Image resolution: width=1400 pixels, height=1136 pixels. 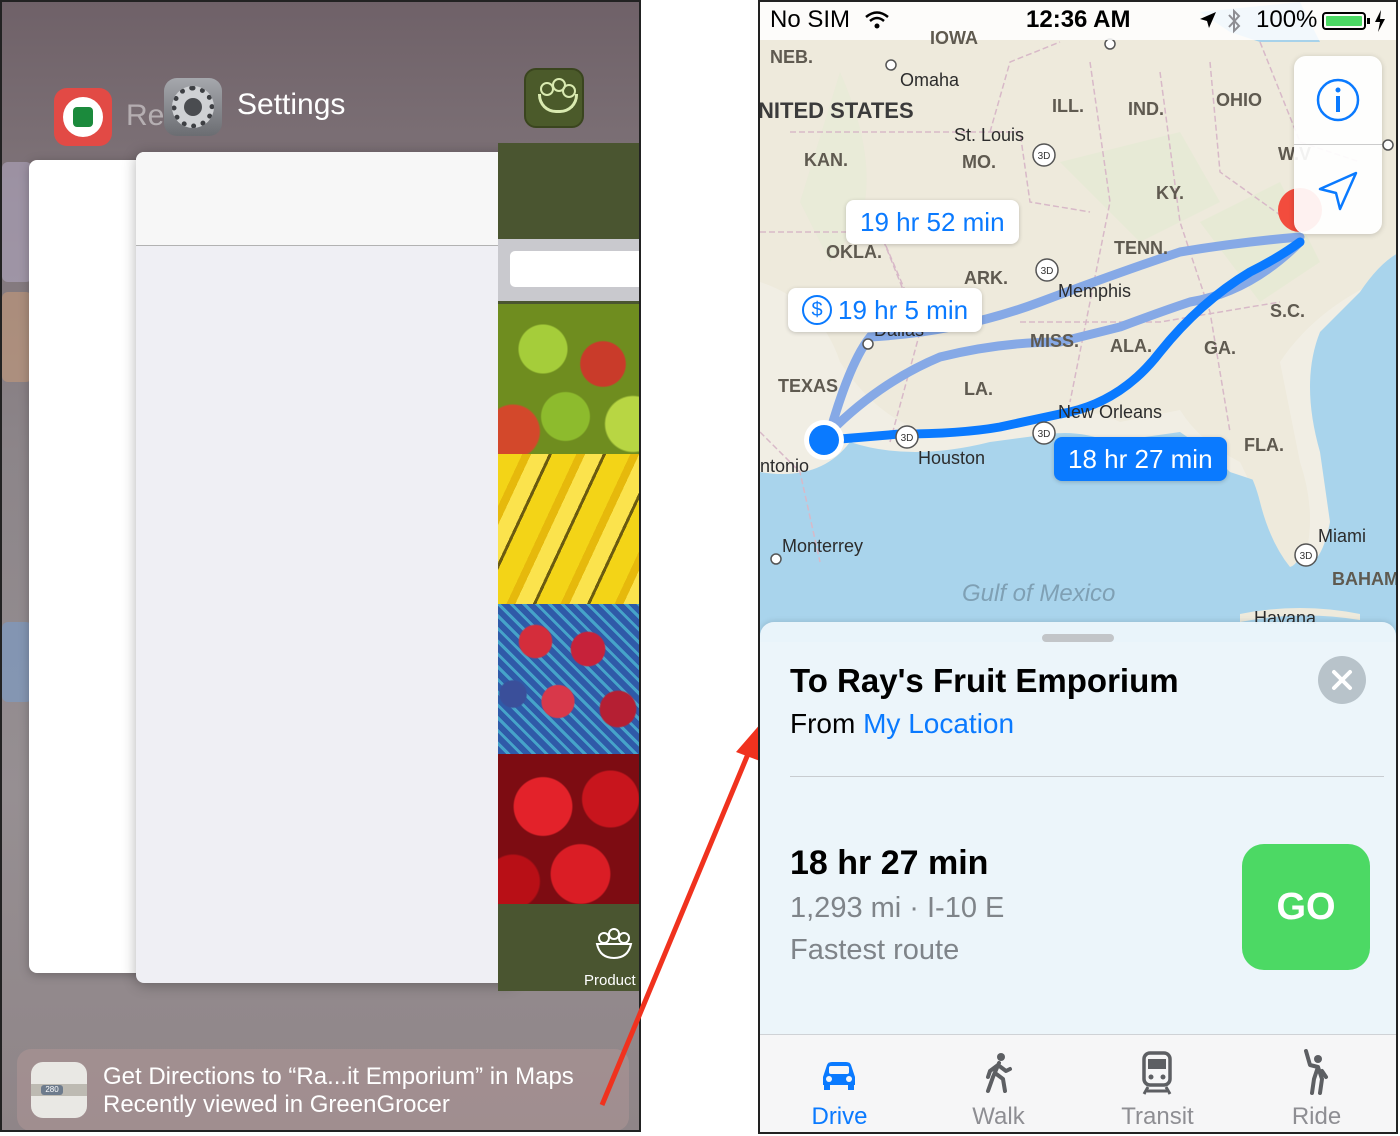 I want to click on car-icon, so click(x=839, y=1076).